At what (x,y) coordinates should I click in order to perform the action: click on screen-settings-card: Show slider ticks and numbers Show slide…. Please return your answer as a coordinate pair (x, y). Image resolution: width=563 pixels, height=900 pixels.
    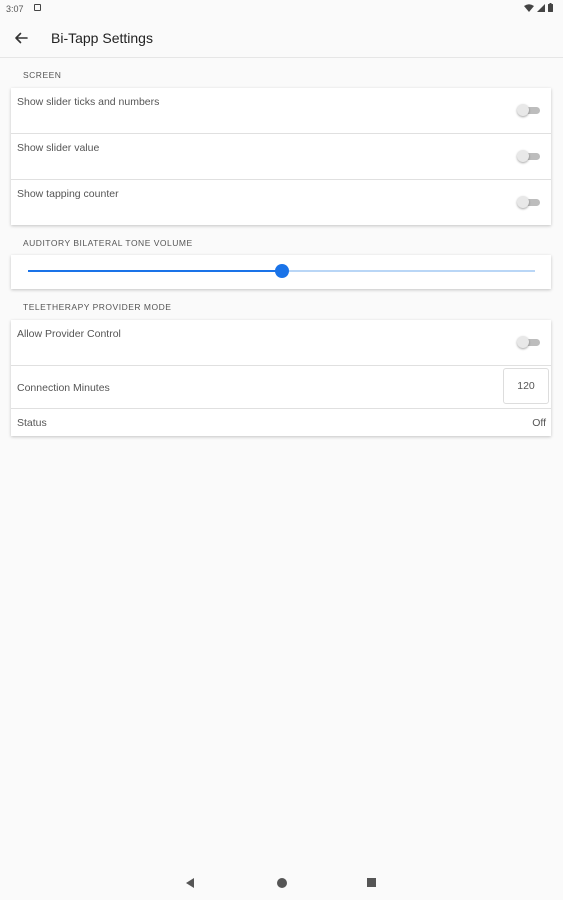
    Looking at the image, I should click on (281, 156).